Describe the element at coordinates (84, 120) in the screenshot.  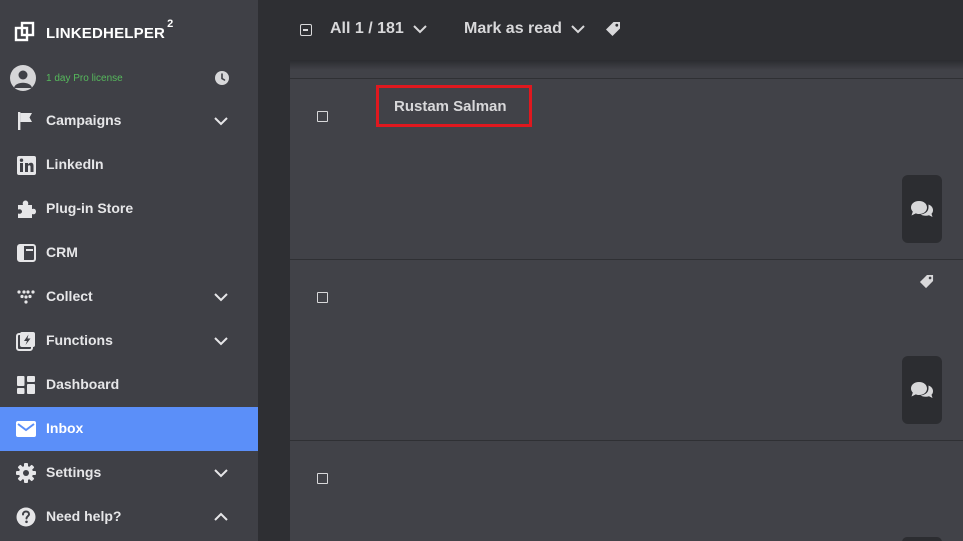
I see `sidebar-item-label: Campaigns` at that location.